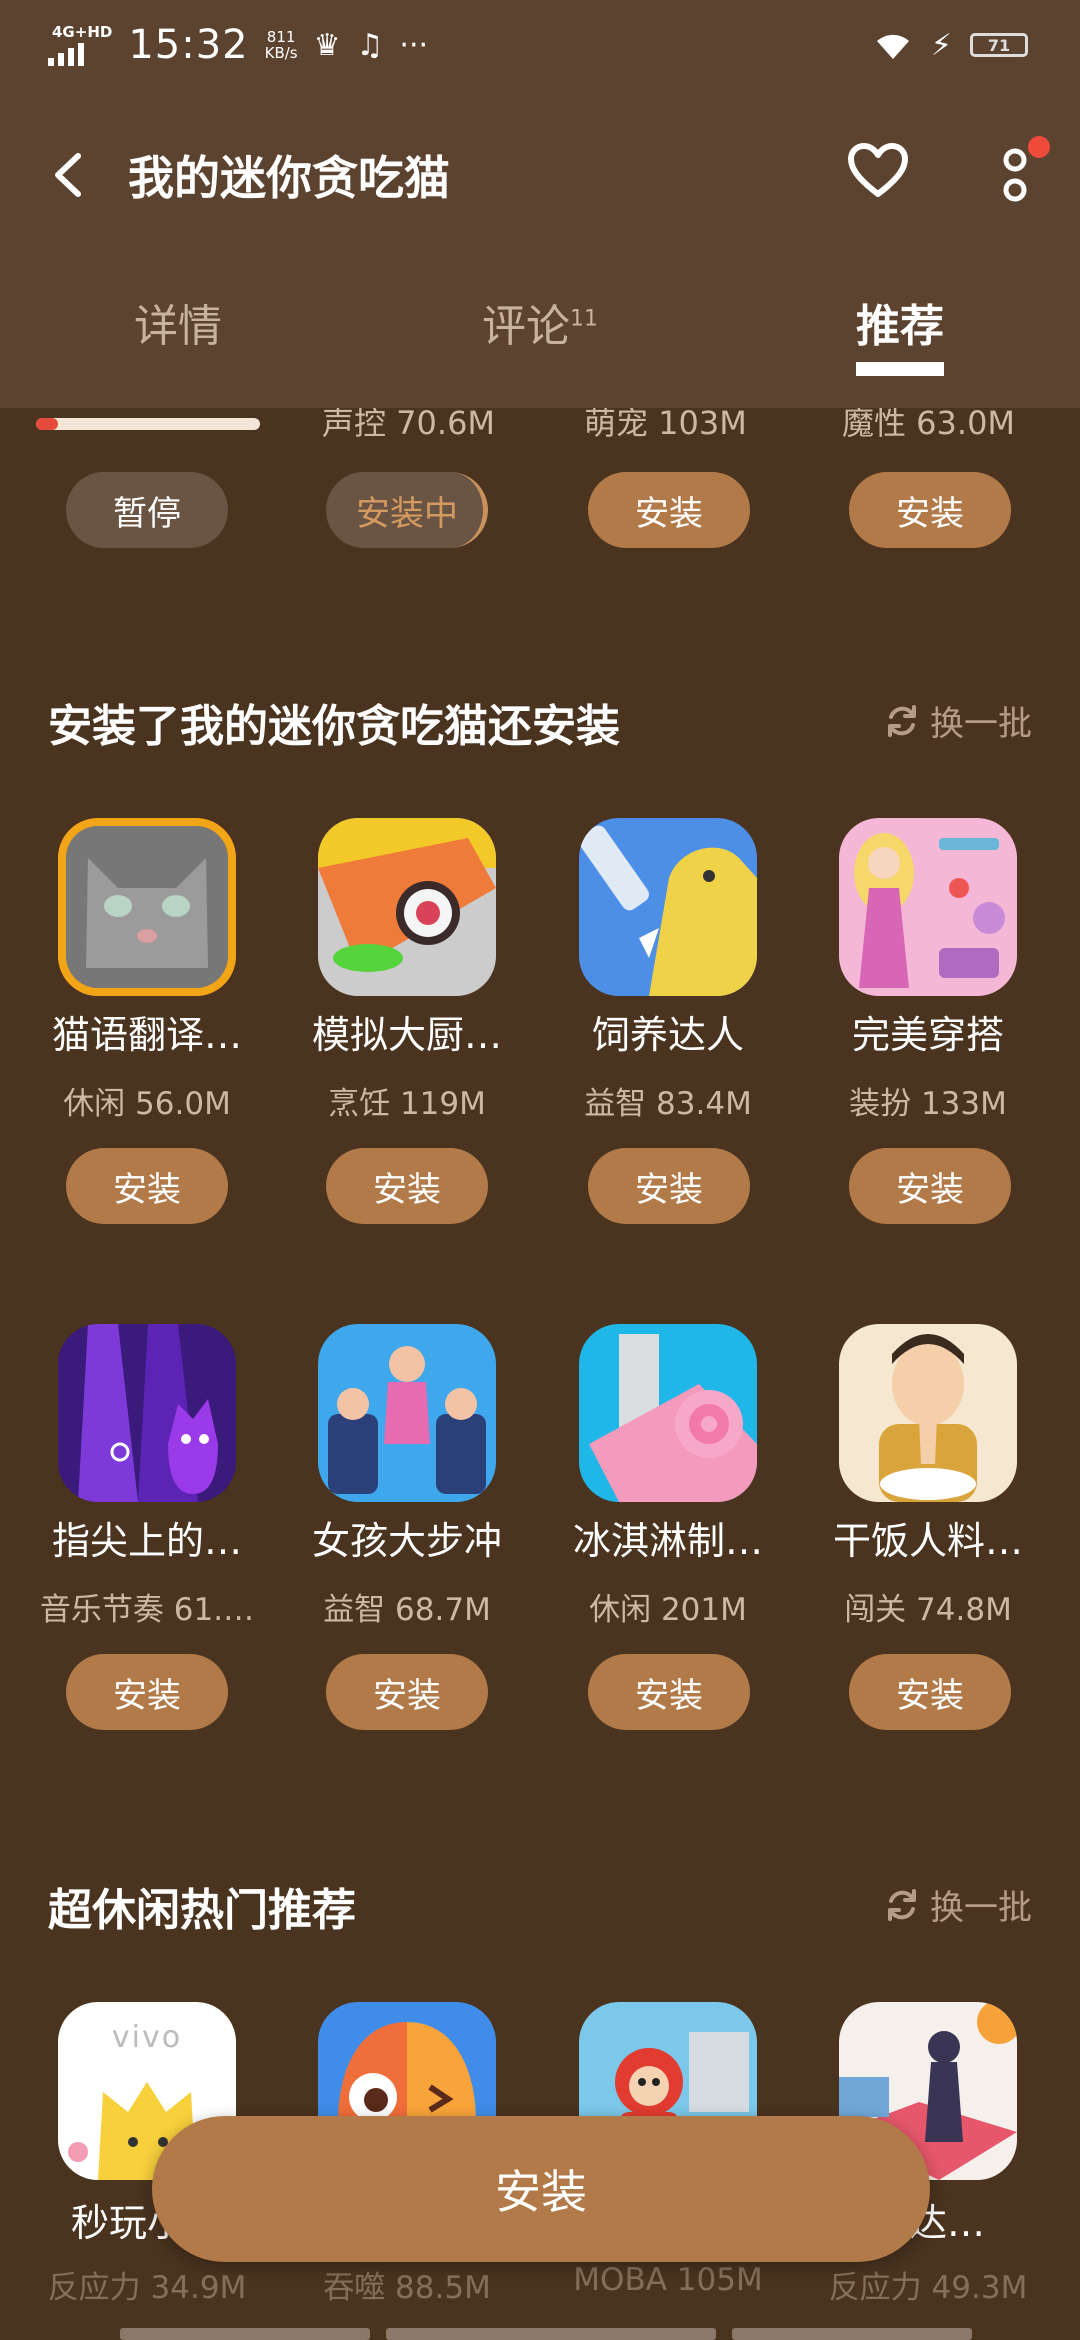  Describe the element at coordinates (900, 369) in the screenshot. I see `active-tab-indicator` at that location.